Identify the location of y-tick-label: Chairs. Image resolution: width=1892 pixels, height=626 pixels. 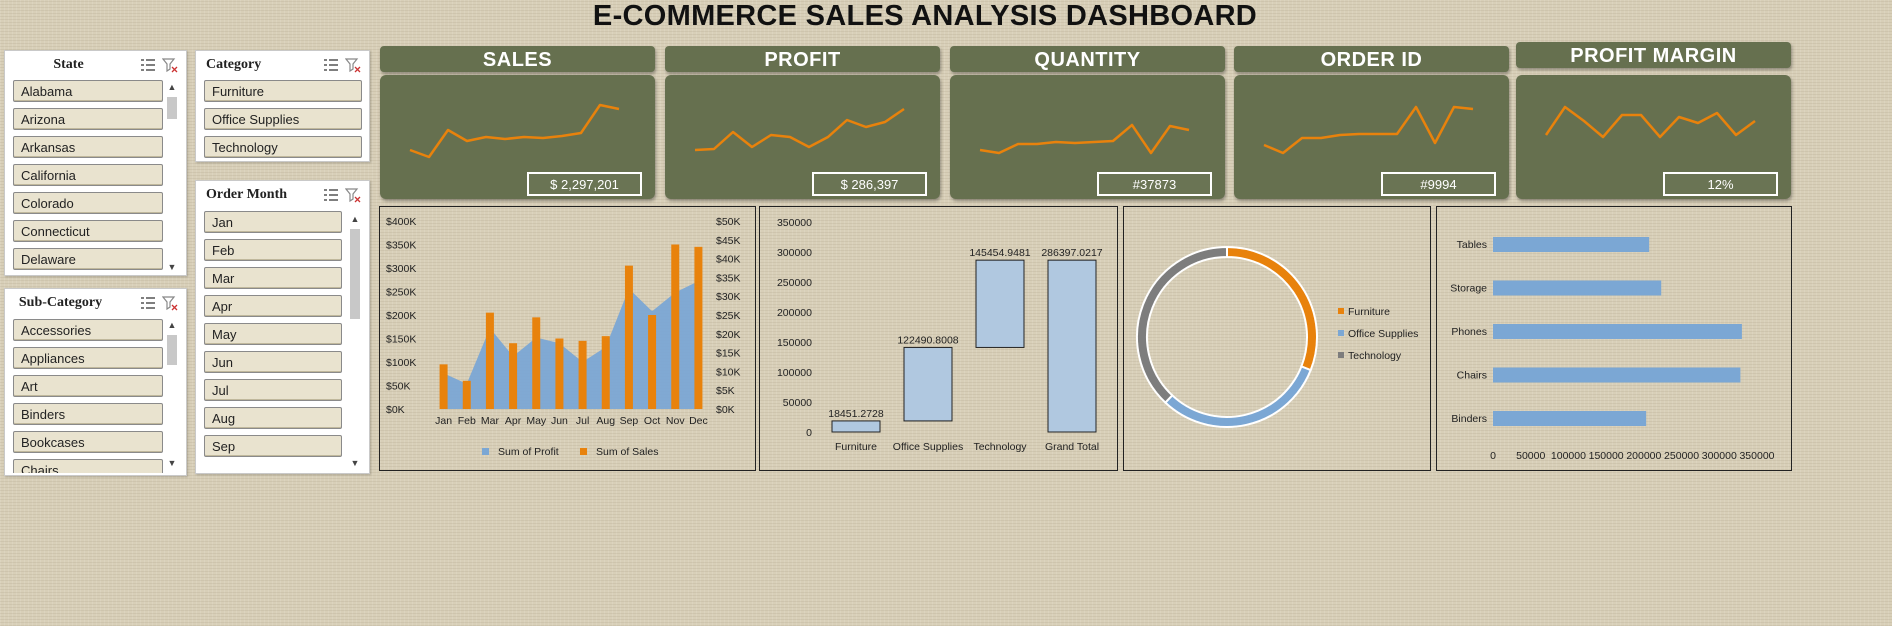
(1472, 376).